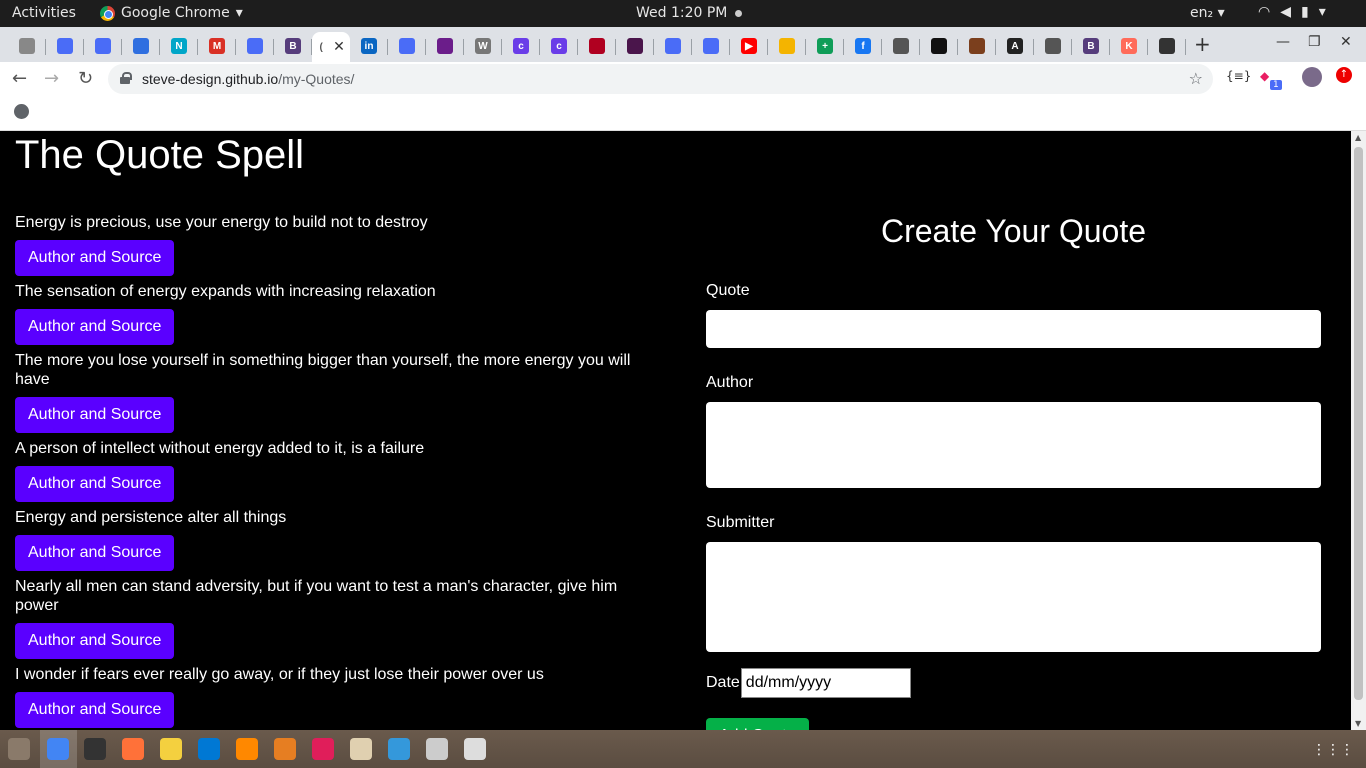  I want to click on language-selector: en₂ ▾, so click(1207, 13).